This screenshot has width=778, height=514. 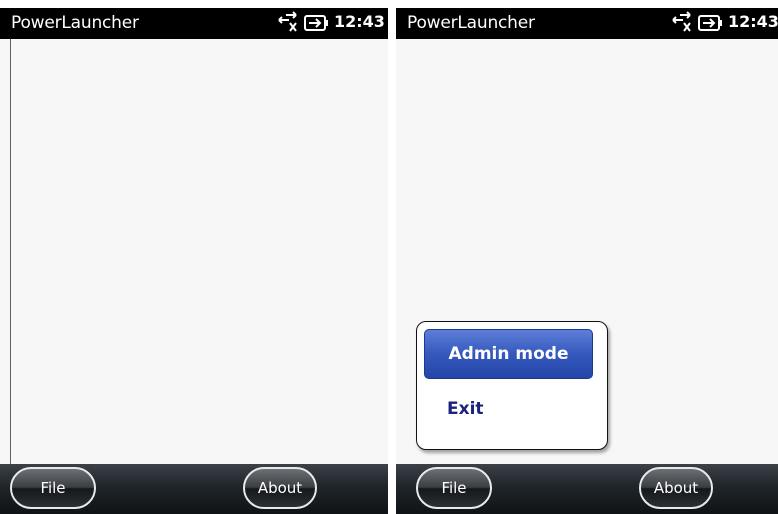 What do you see at coordinates (512, 385) in the screenshot?
I see `file-menu-popup: Admin mode Exit` at bounding box center [512, 385].